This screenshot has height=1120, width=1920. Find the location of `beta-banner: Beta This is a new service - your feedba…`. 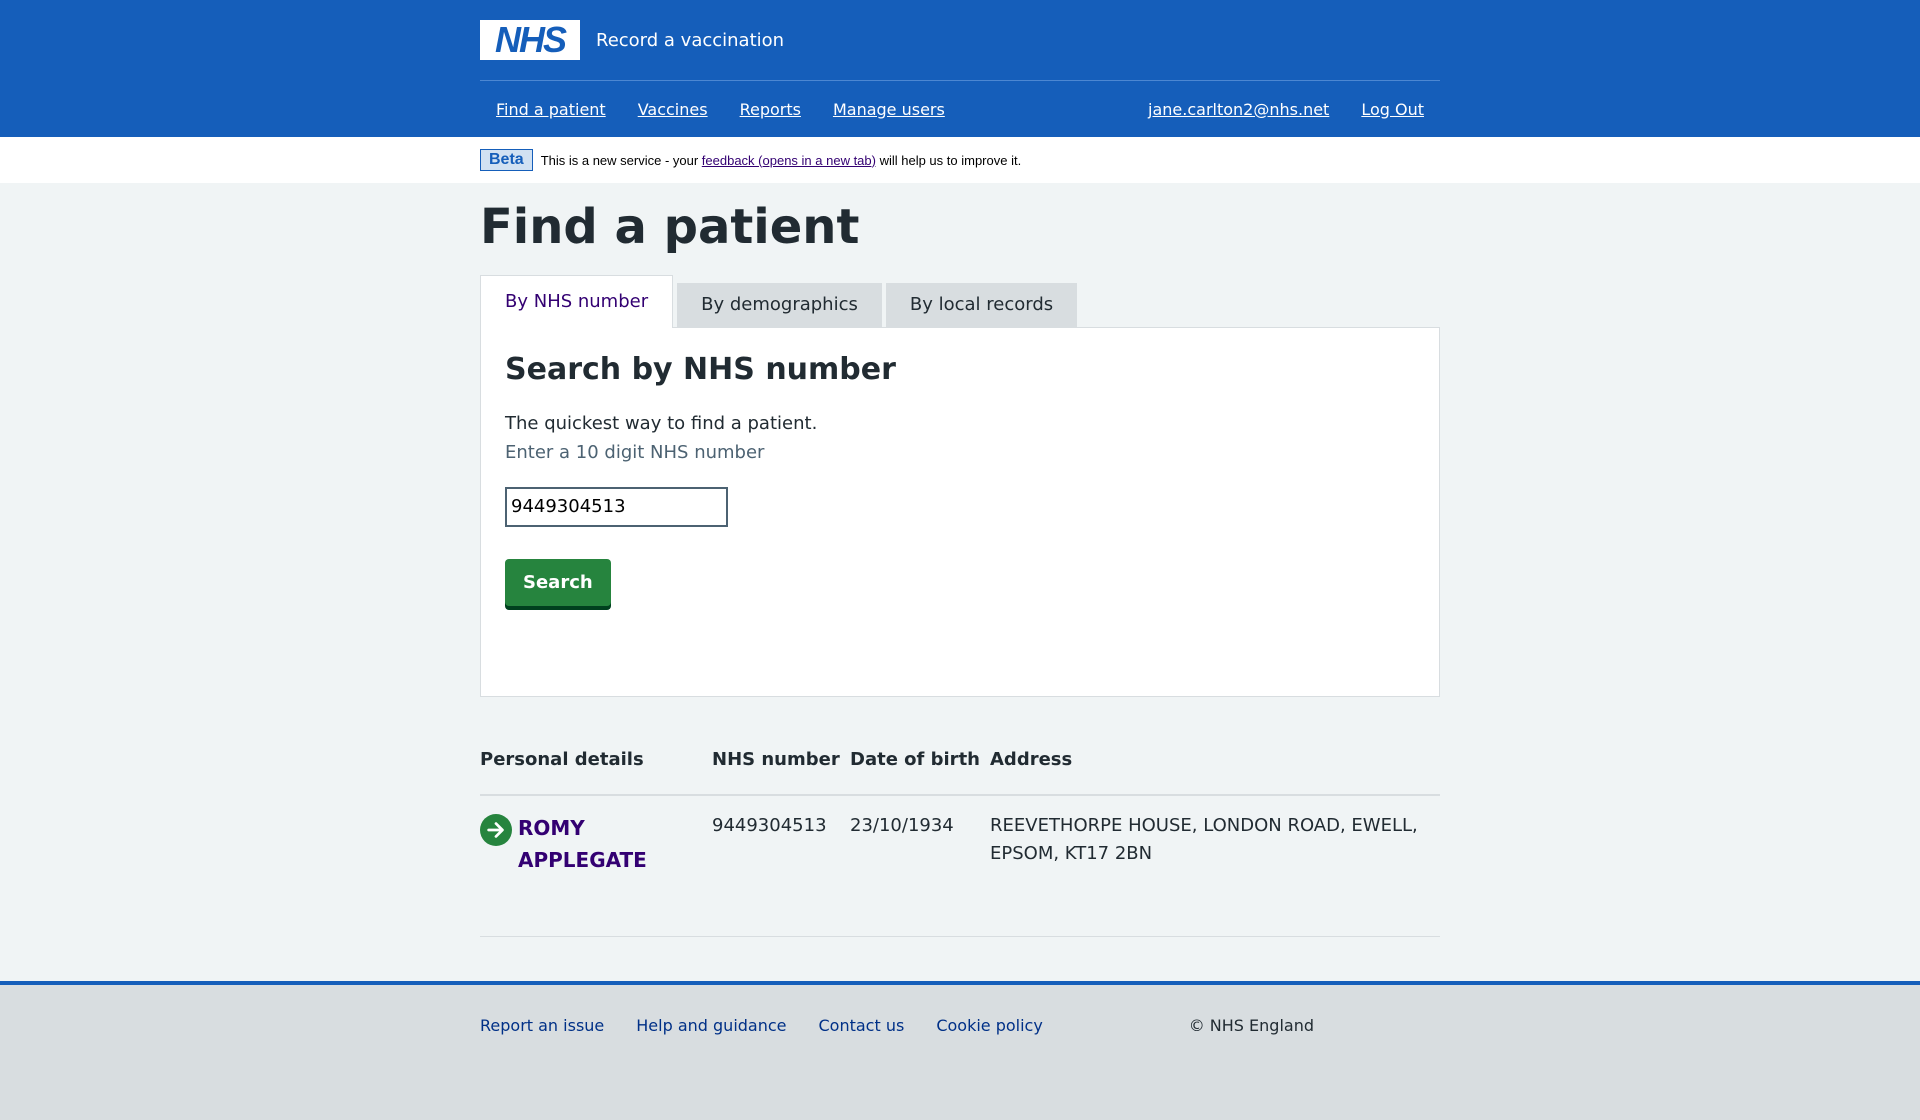

beta-banner: Beta This is a new service - your feedba… is located at coordinates (960, 160).